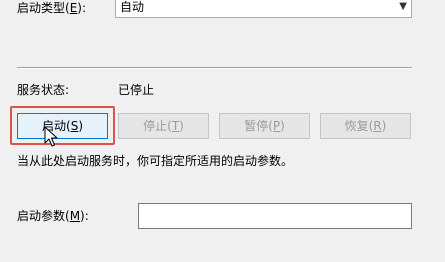 Image resolution: width=445 pixels, height=262 pixels. Describe the element at coordinates (214, 68) in the screenshot. I see `separator` at that location.